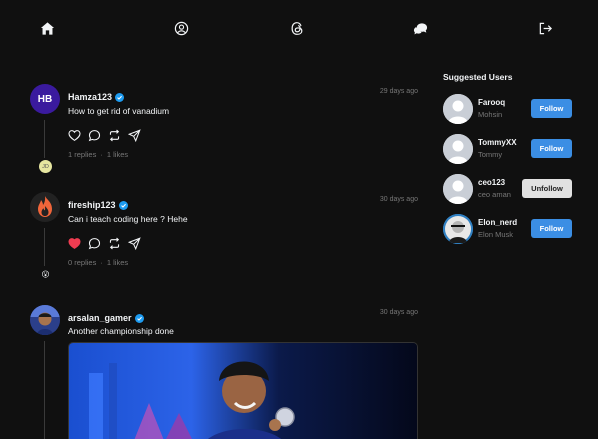 Image resolution: width=598 pixels, height=439 pixels. Describe the element at coordinates (547, 188) in the screenshot. I see `unfollow-button: Unfollow` at that location.